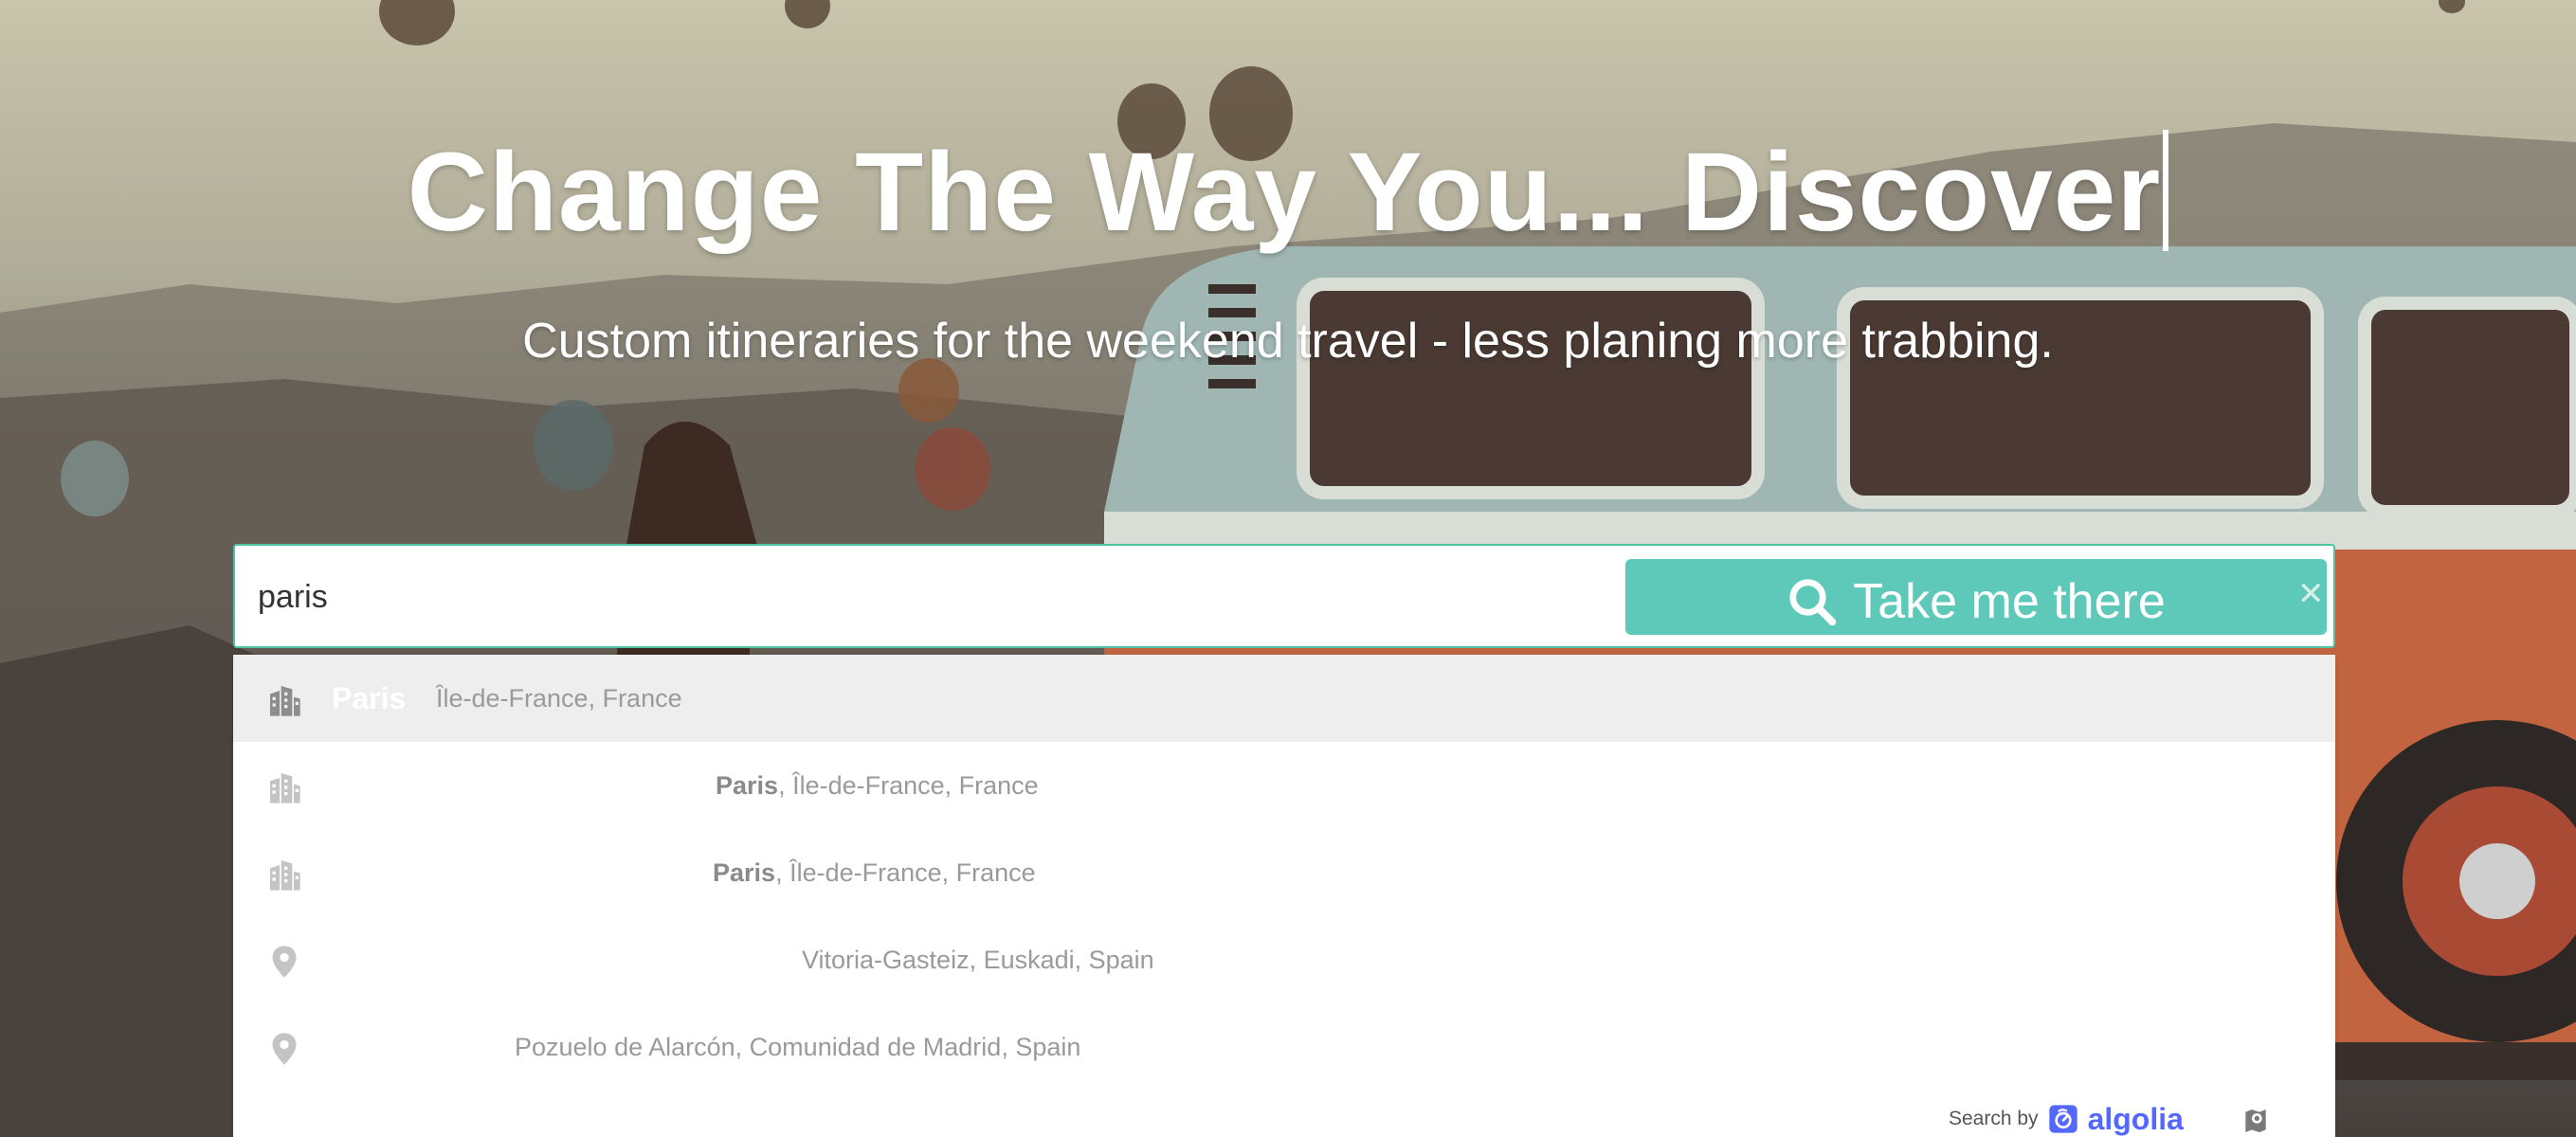 This screenshot has width=2576, height=1137. I want to click on search-input, so click(1035, 597).